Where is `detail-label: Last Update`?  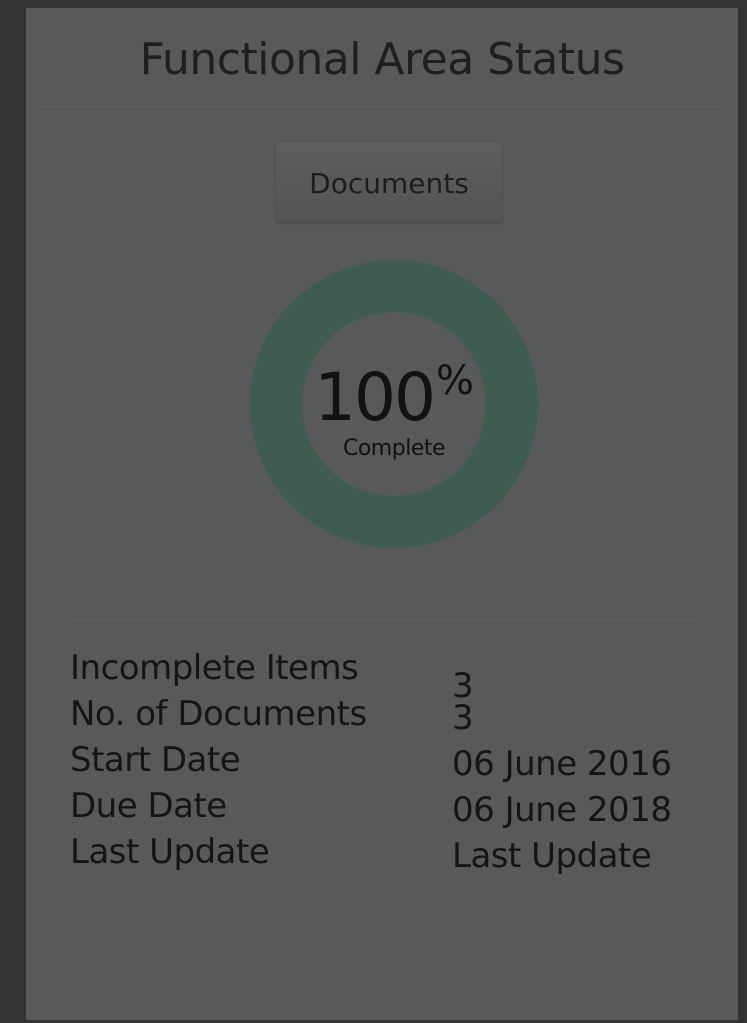
detail-label: Last Update is located at coordinates (170, 852).